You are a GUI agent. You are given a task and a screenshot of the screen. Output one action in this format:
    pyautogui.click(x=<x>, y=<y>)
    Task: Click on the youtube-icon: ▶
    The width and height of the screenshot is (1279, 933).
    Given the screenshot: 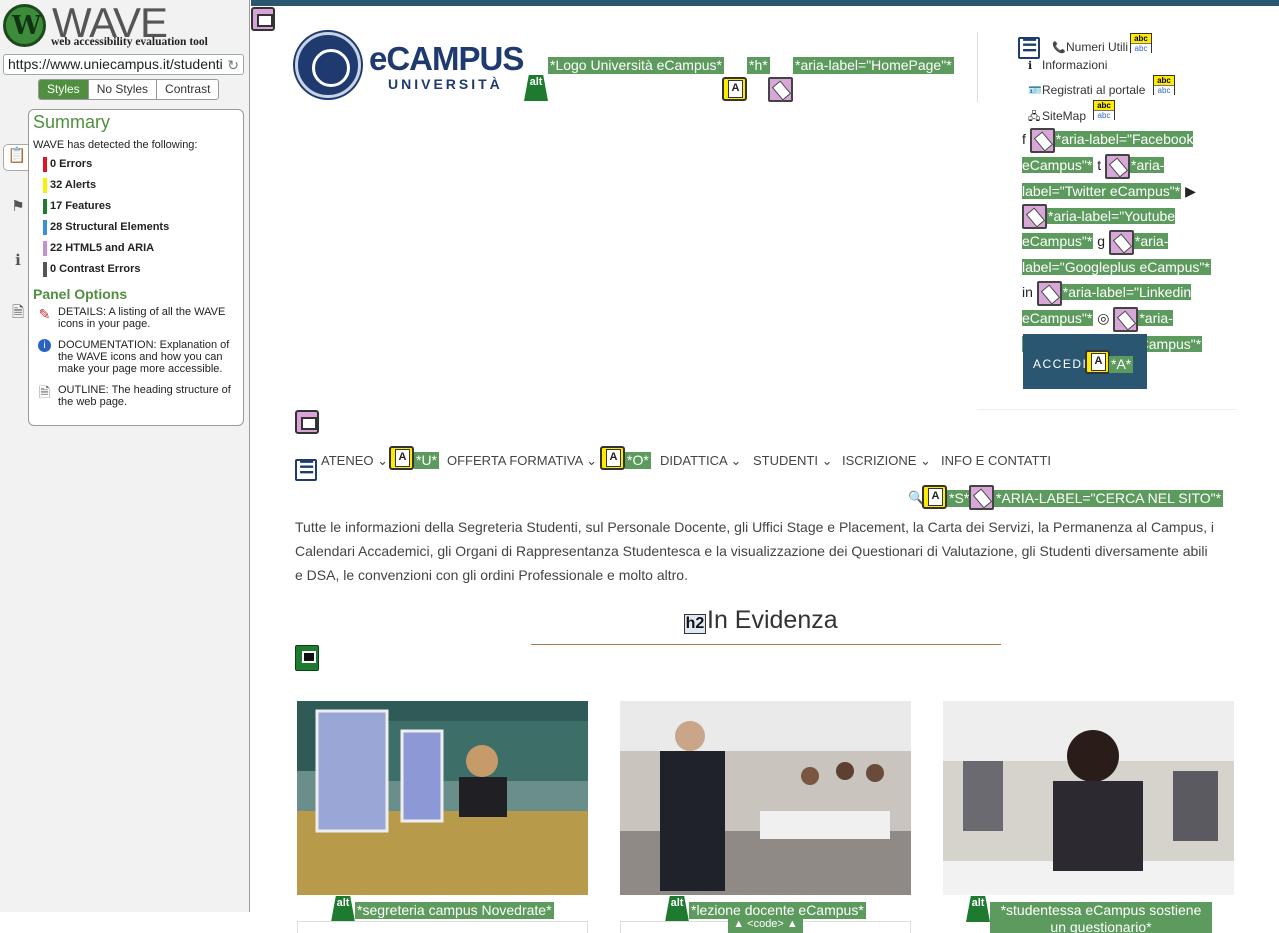 What is the action you would take?
    pyautogui.click(x=1190, y=191)
    